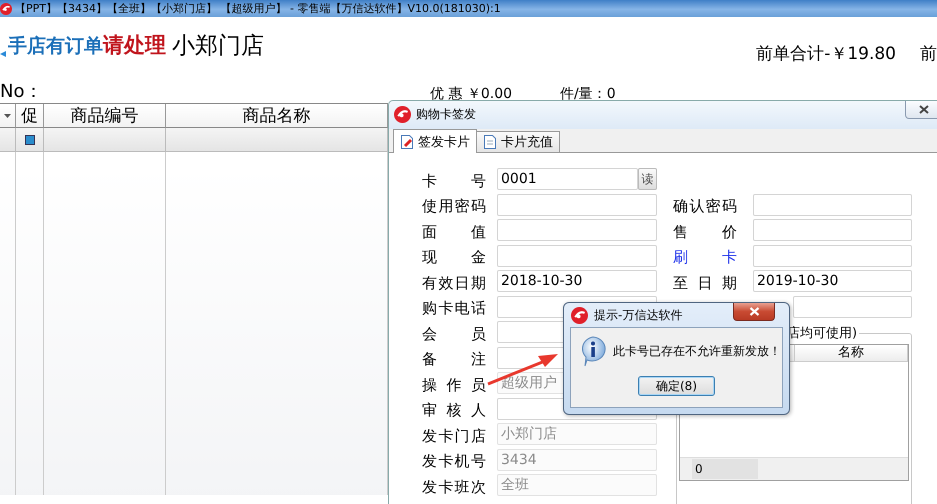  I want to click on dialog-title: 购物卡签发, so click(446, 114).